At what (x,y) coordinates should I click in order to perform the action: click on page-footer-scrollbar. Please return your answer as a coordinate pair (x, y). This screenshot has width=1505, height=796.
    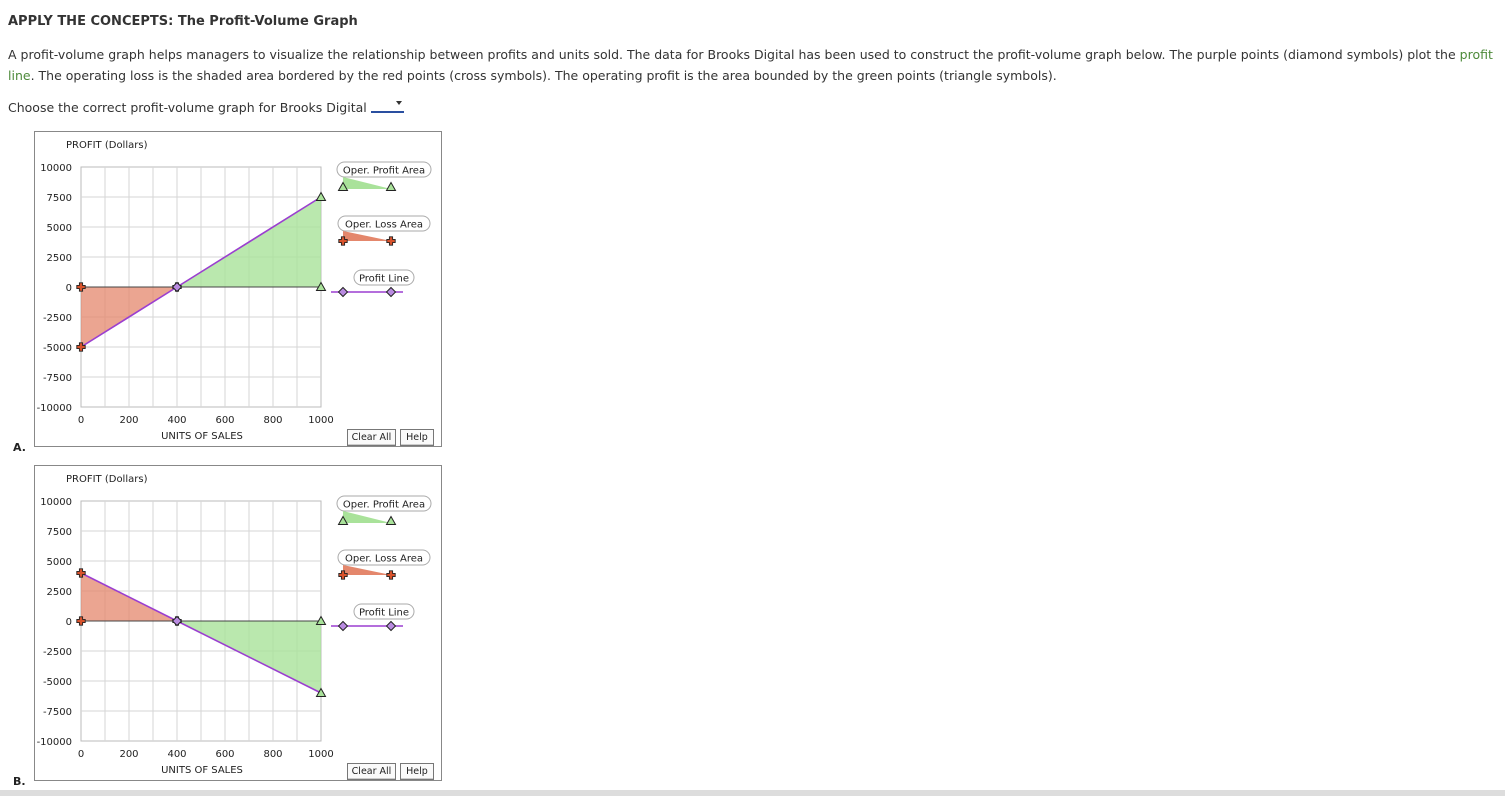
    Looking at the image, I should click on (752, 793).